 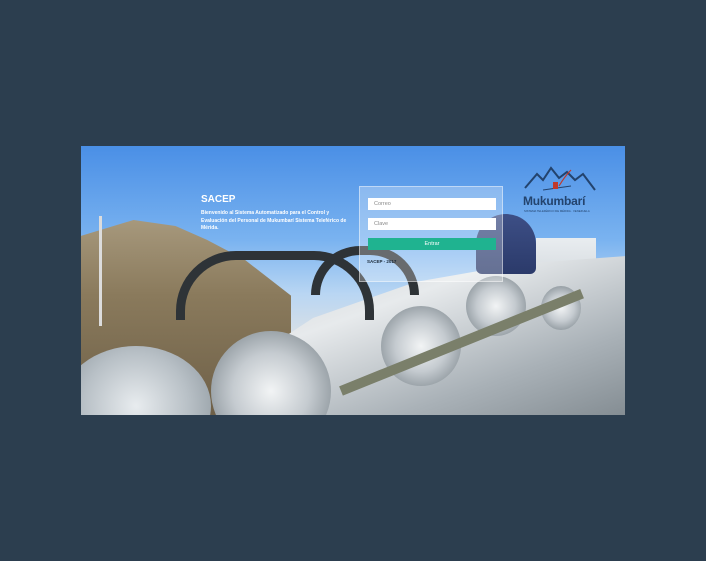 I want to click on login-form: Entrar SACEP - 2017, so click(x=431, y=234).